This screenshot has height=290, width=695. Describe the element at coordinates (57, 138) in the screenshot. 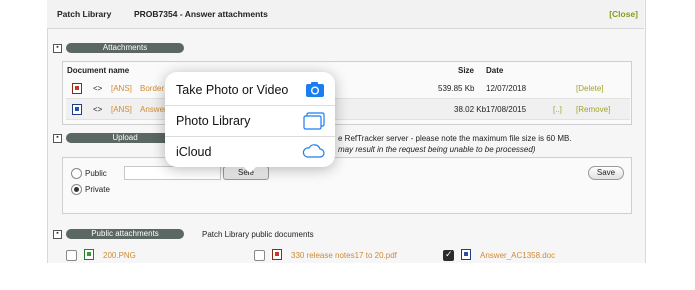

I see `upload-collapse-toggle: ▪` at that location.